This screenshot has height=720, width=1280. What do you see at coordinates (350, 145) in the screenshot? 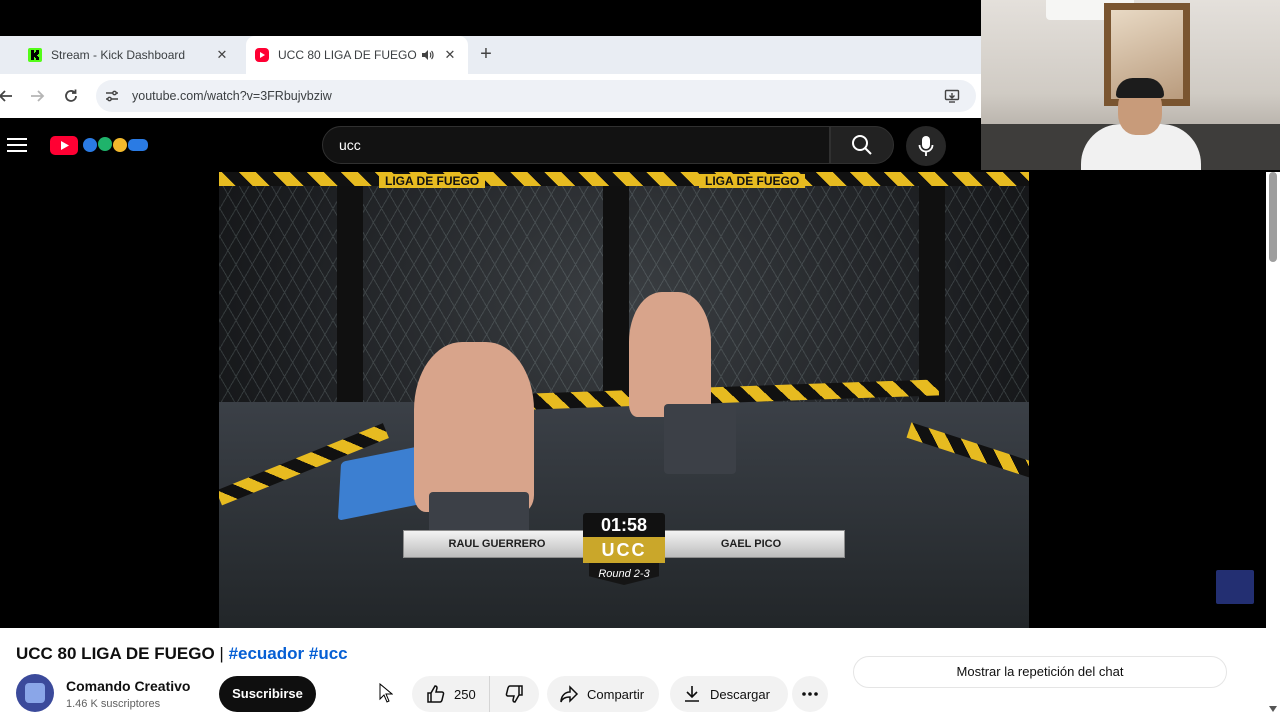
I see `search-query: ucc` at bounding box center [350, 145].